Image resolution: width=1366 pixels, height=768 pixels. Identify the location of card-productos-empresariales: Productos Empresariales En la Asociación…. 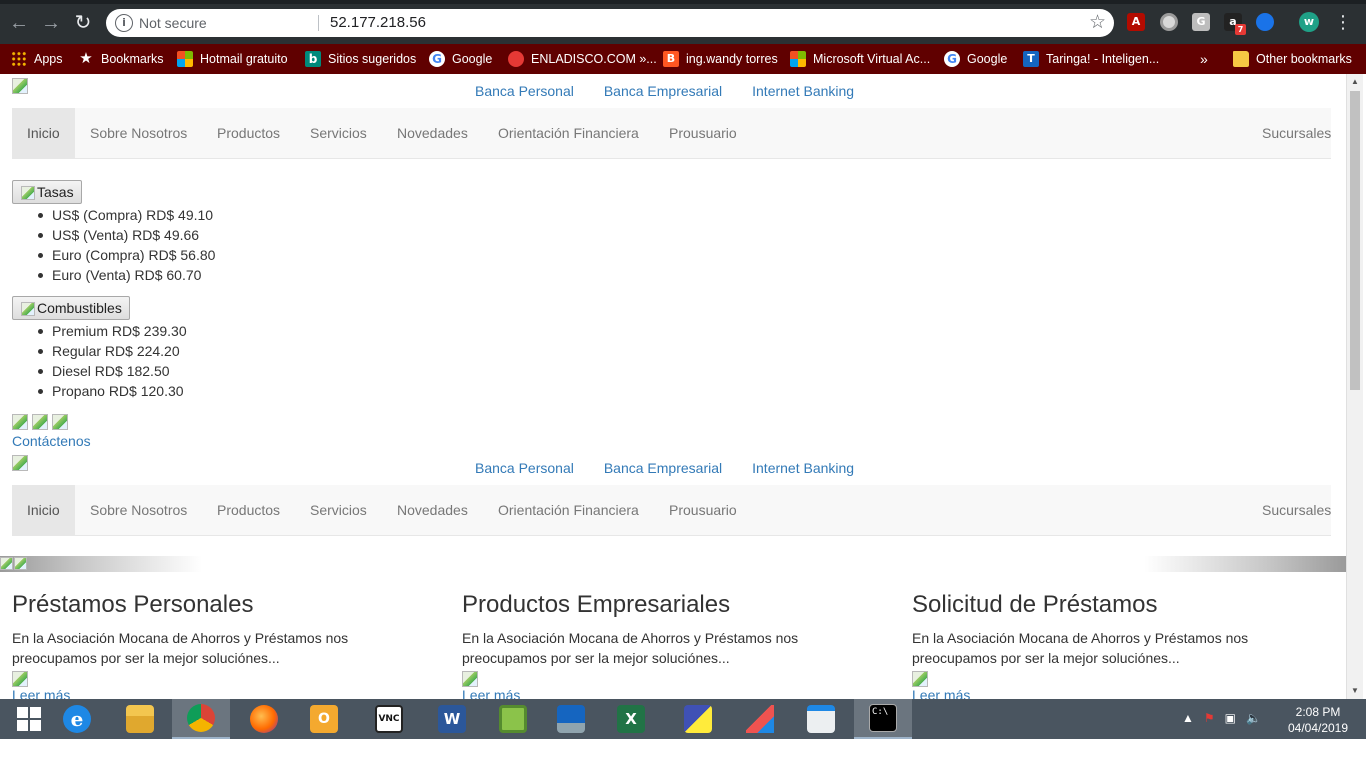
(672, 645).